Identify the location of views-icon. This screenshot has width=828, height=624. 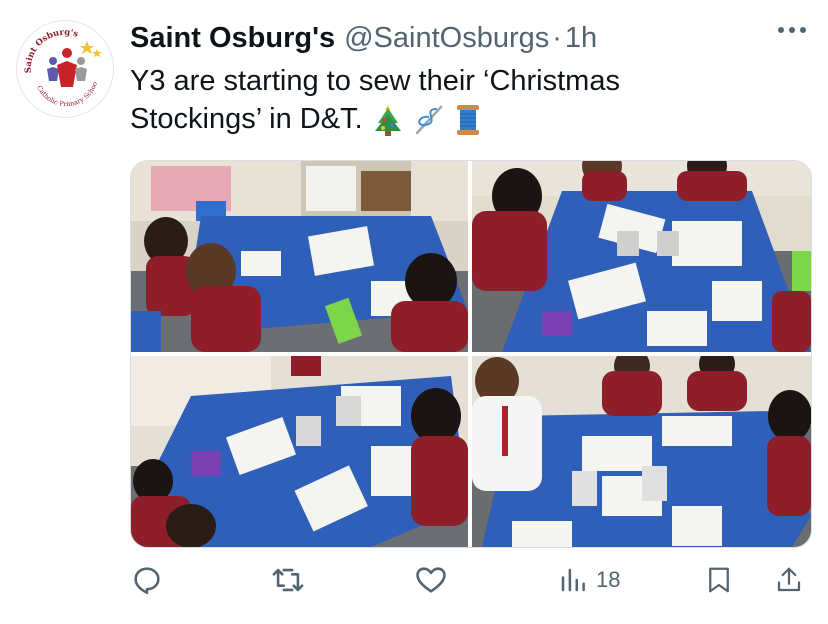
(573, 580).